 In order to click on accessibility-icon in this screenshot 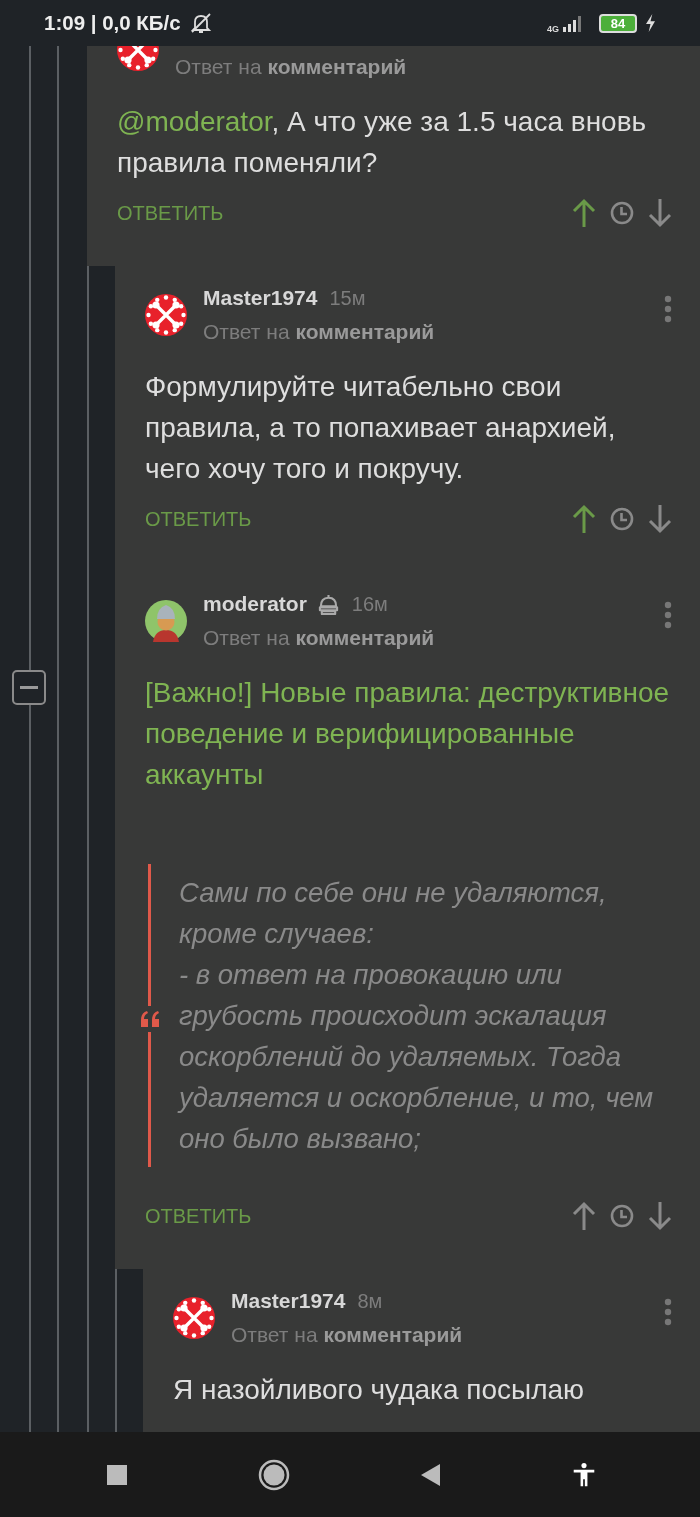, I will do `click(583, 1474)`.